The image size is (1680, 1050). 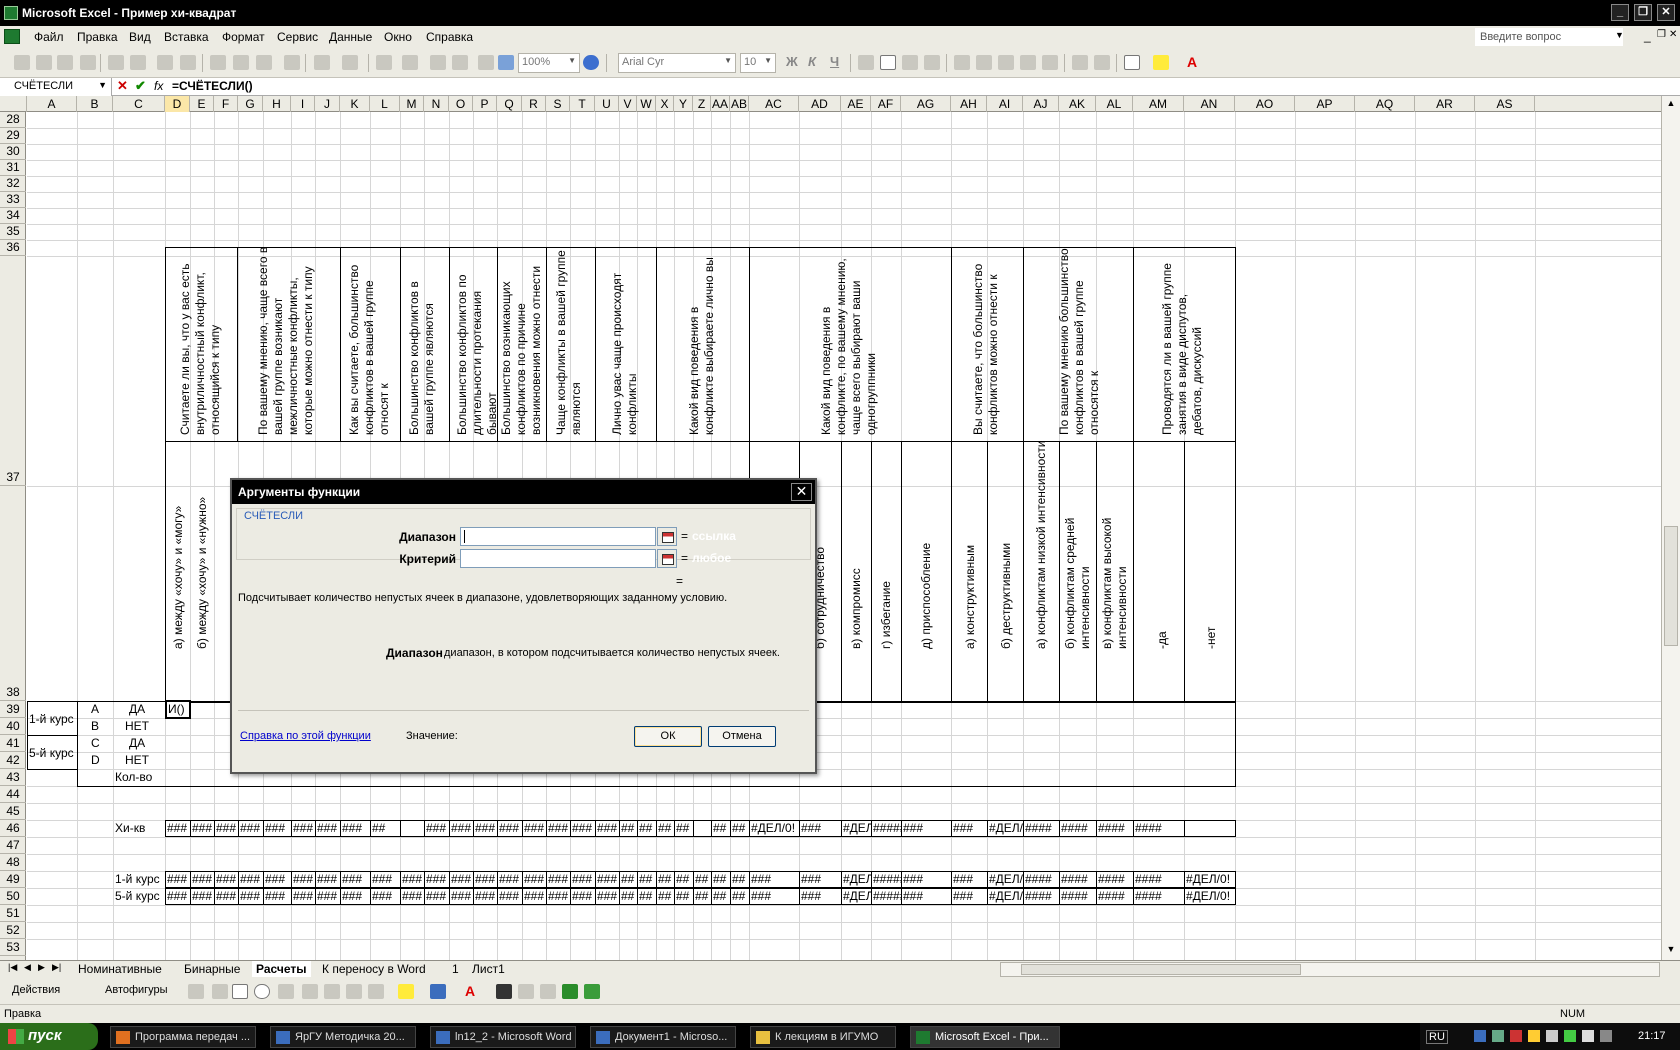 I want to click on criteria-collapse-icon, so click(x=667, y=558).